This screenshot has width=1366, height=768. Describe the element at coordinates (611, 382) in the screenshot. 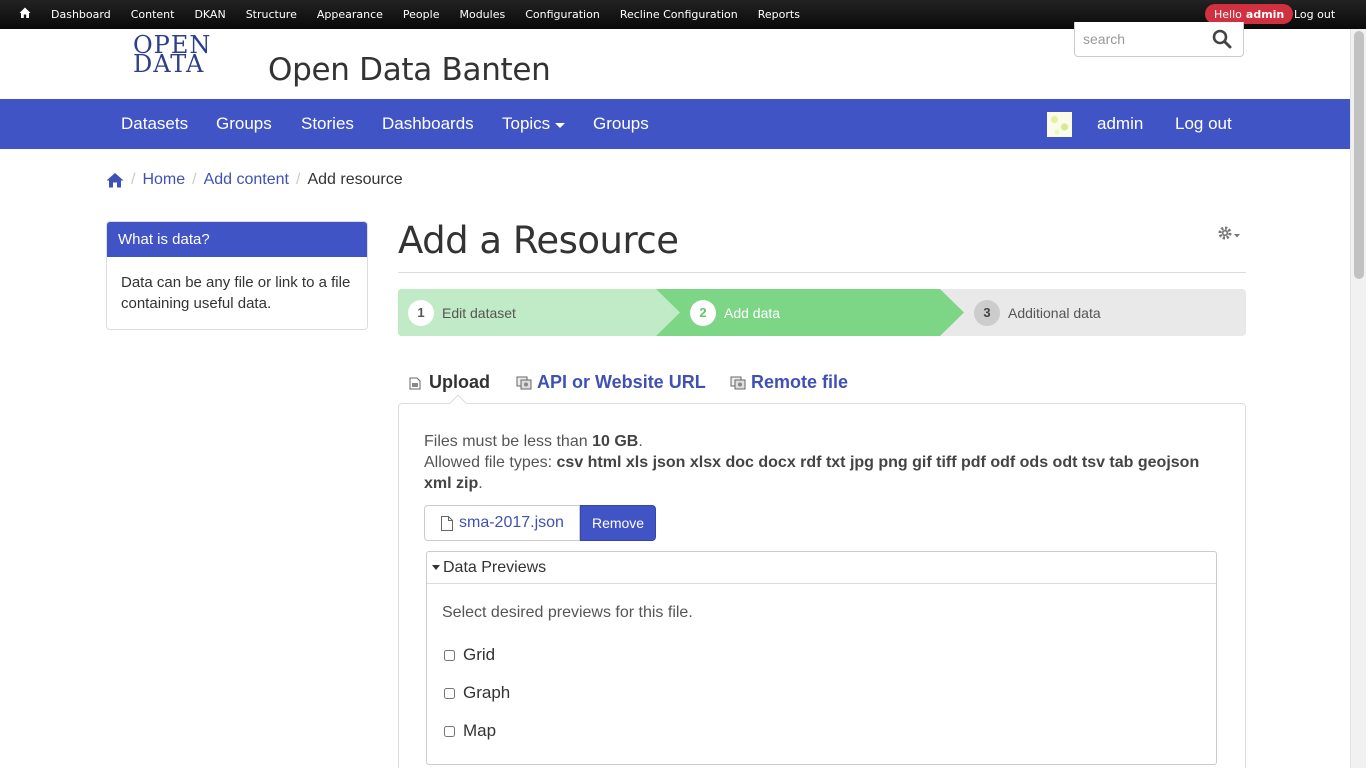

I see `tab-api-url: API or Website URL` at that location.